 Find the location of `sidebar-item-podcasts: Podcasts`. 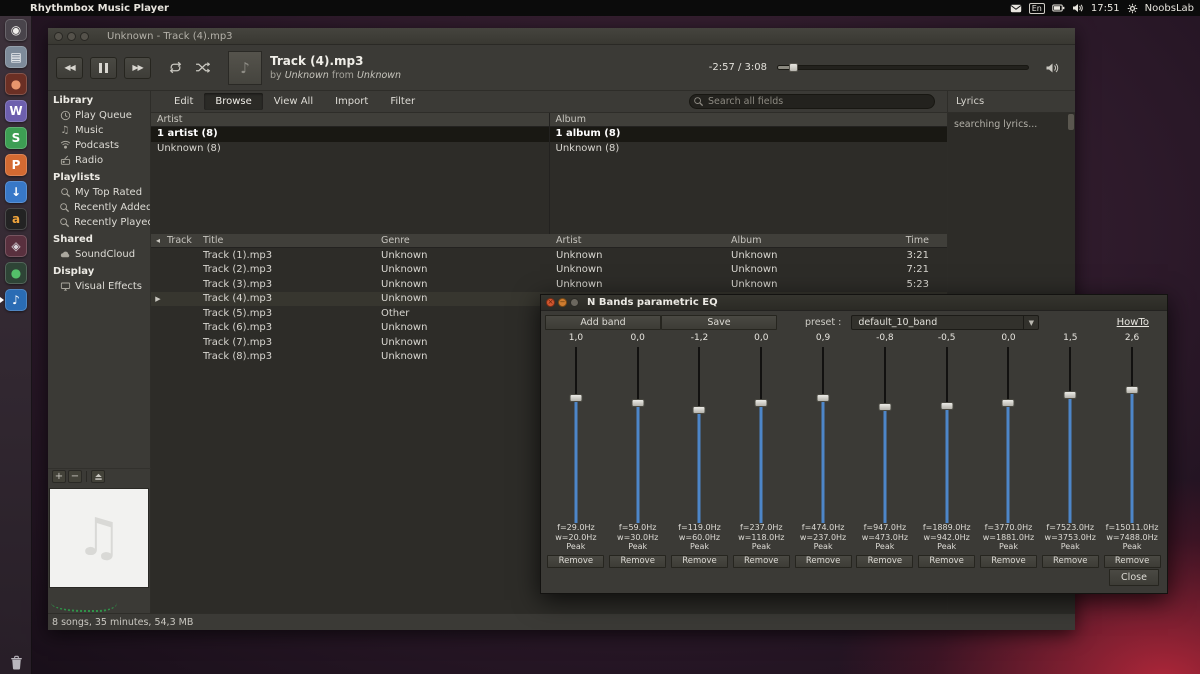

sidebar-item-podcasts: Podcasts is located at coordinates (99, 145).